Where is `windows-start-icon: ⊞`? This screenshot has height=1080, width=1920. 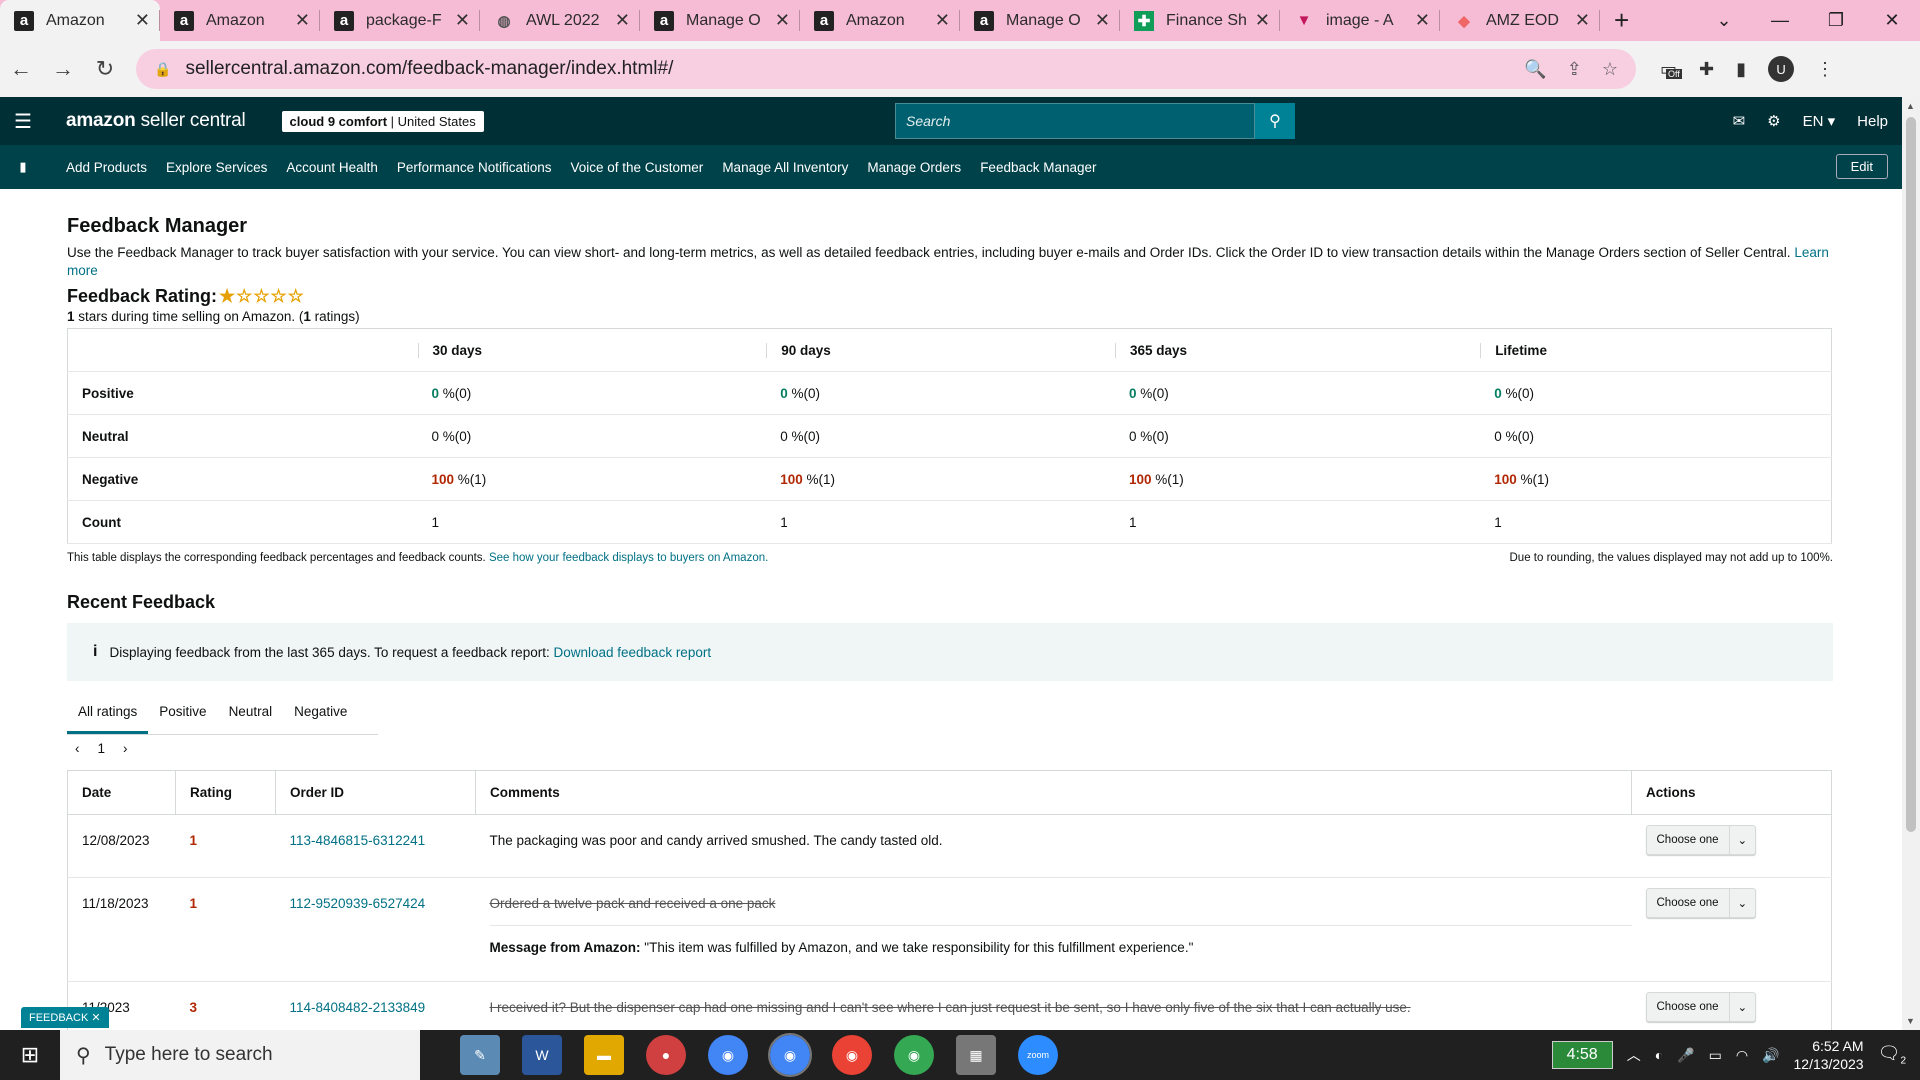
windows-start-icon: ⊞ is located at coordinates (30, 1055).